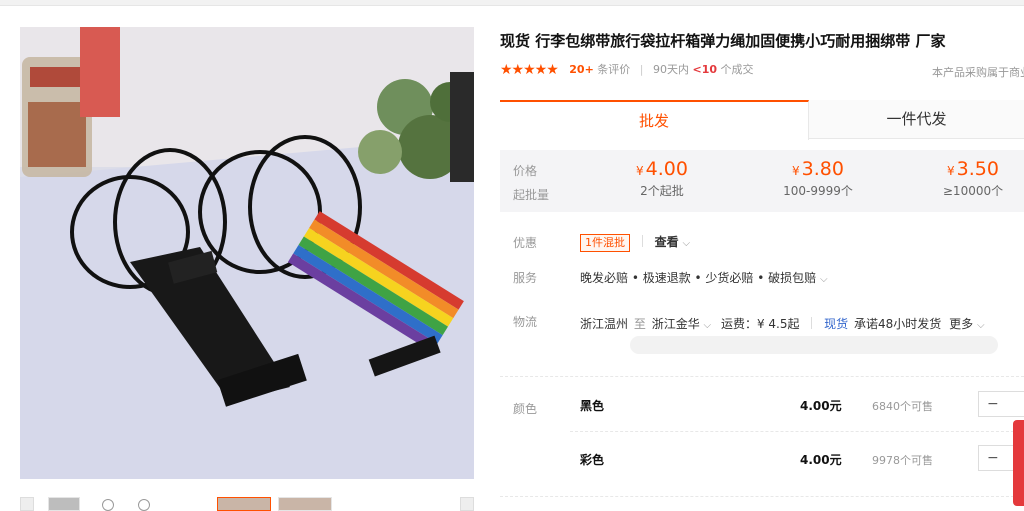 This screenshot has width=1024, height=511. I want to click on ship-from: 浙江温州, so click(604, 324).